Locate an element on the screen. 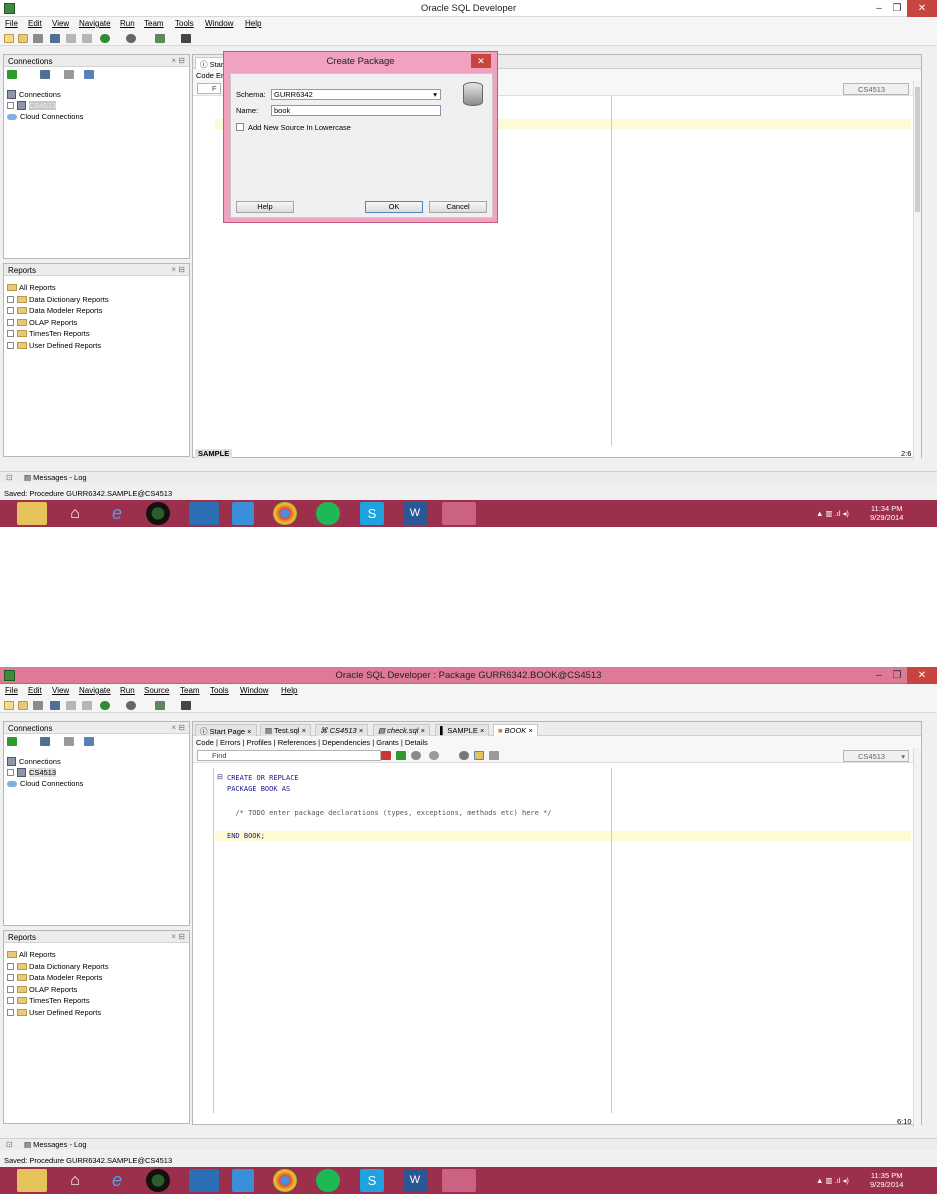 The width and height of the screenshot is (937, 1194). tab-test-sql: ▤ Test.sql × is located at coordinates (285, 730).